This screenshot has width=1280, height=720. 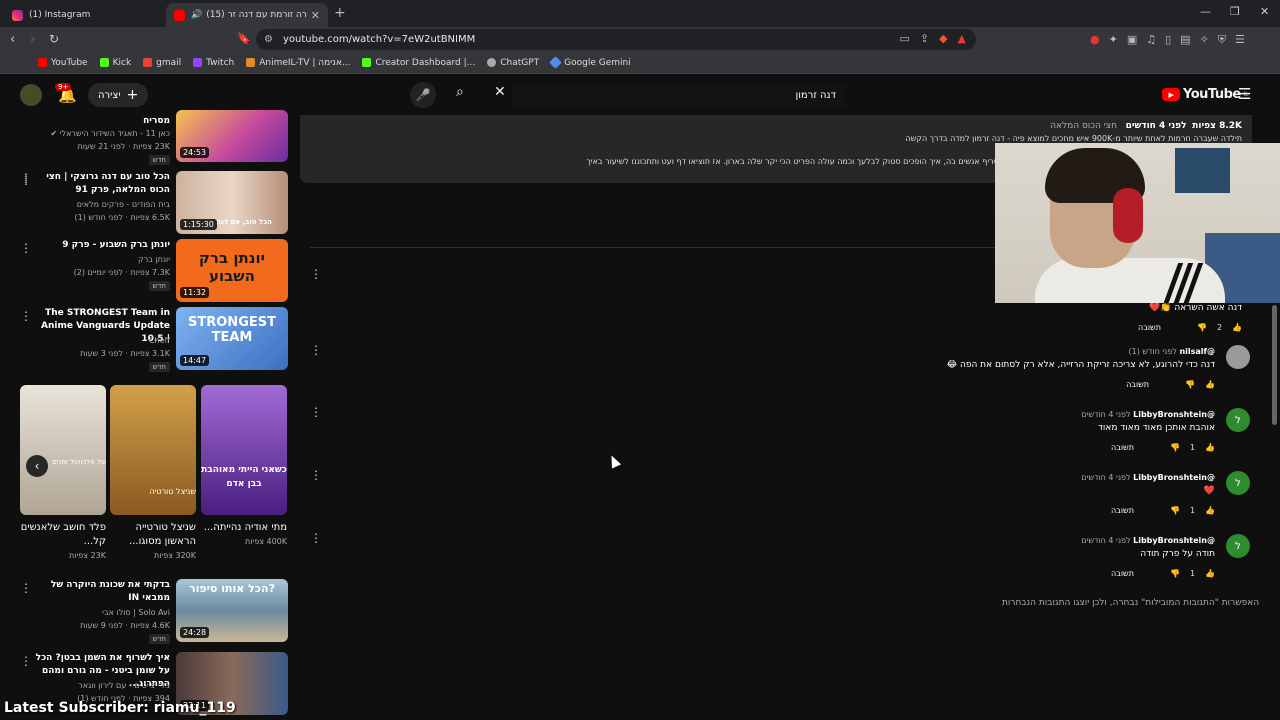 I want to click on avatar, so click(x=1238, y=357).